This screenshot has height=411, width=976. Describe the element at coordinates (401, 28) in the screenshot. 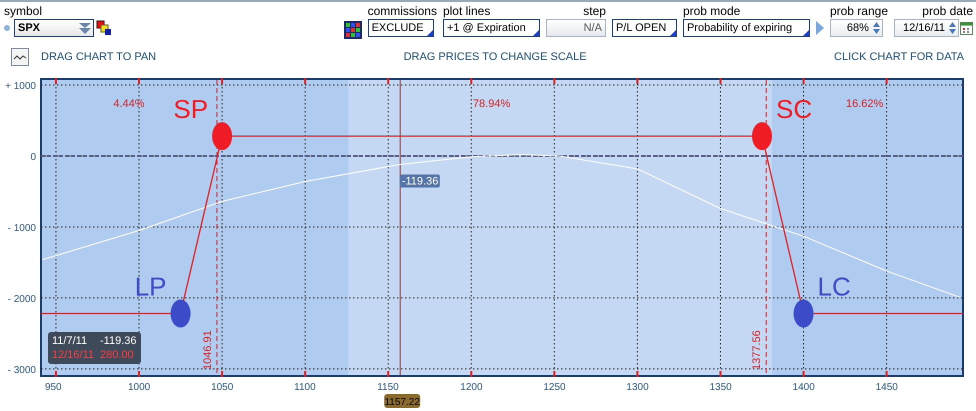

I see `dropdown-field: EXCLUDE` at that location.